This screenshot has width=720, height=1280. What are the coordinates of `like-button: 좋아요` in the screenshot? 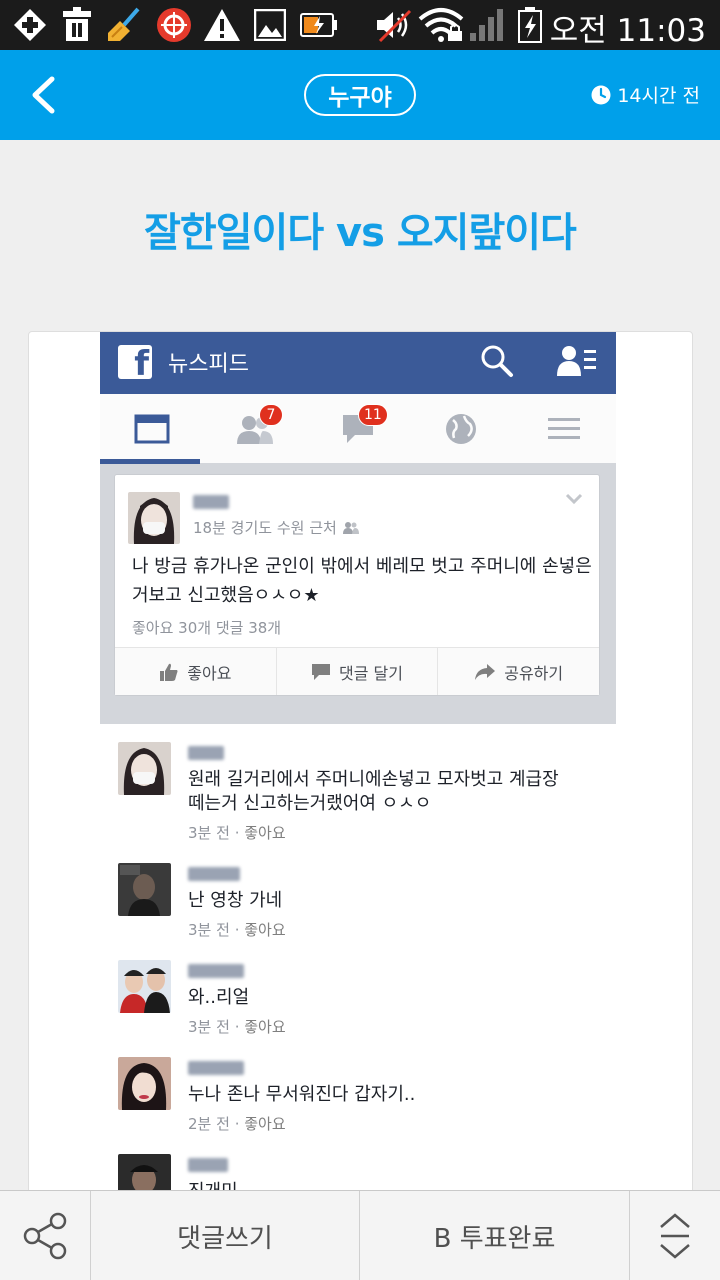 It's located at (196, 671).